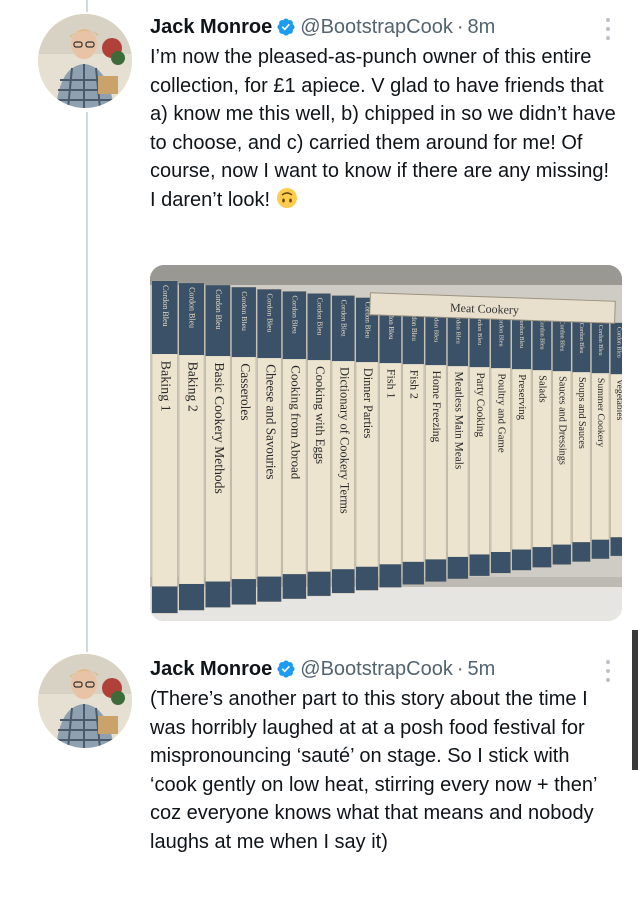  I want to click on timestamp: 8m, so click(482, 27).